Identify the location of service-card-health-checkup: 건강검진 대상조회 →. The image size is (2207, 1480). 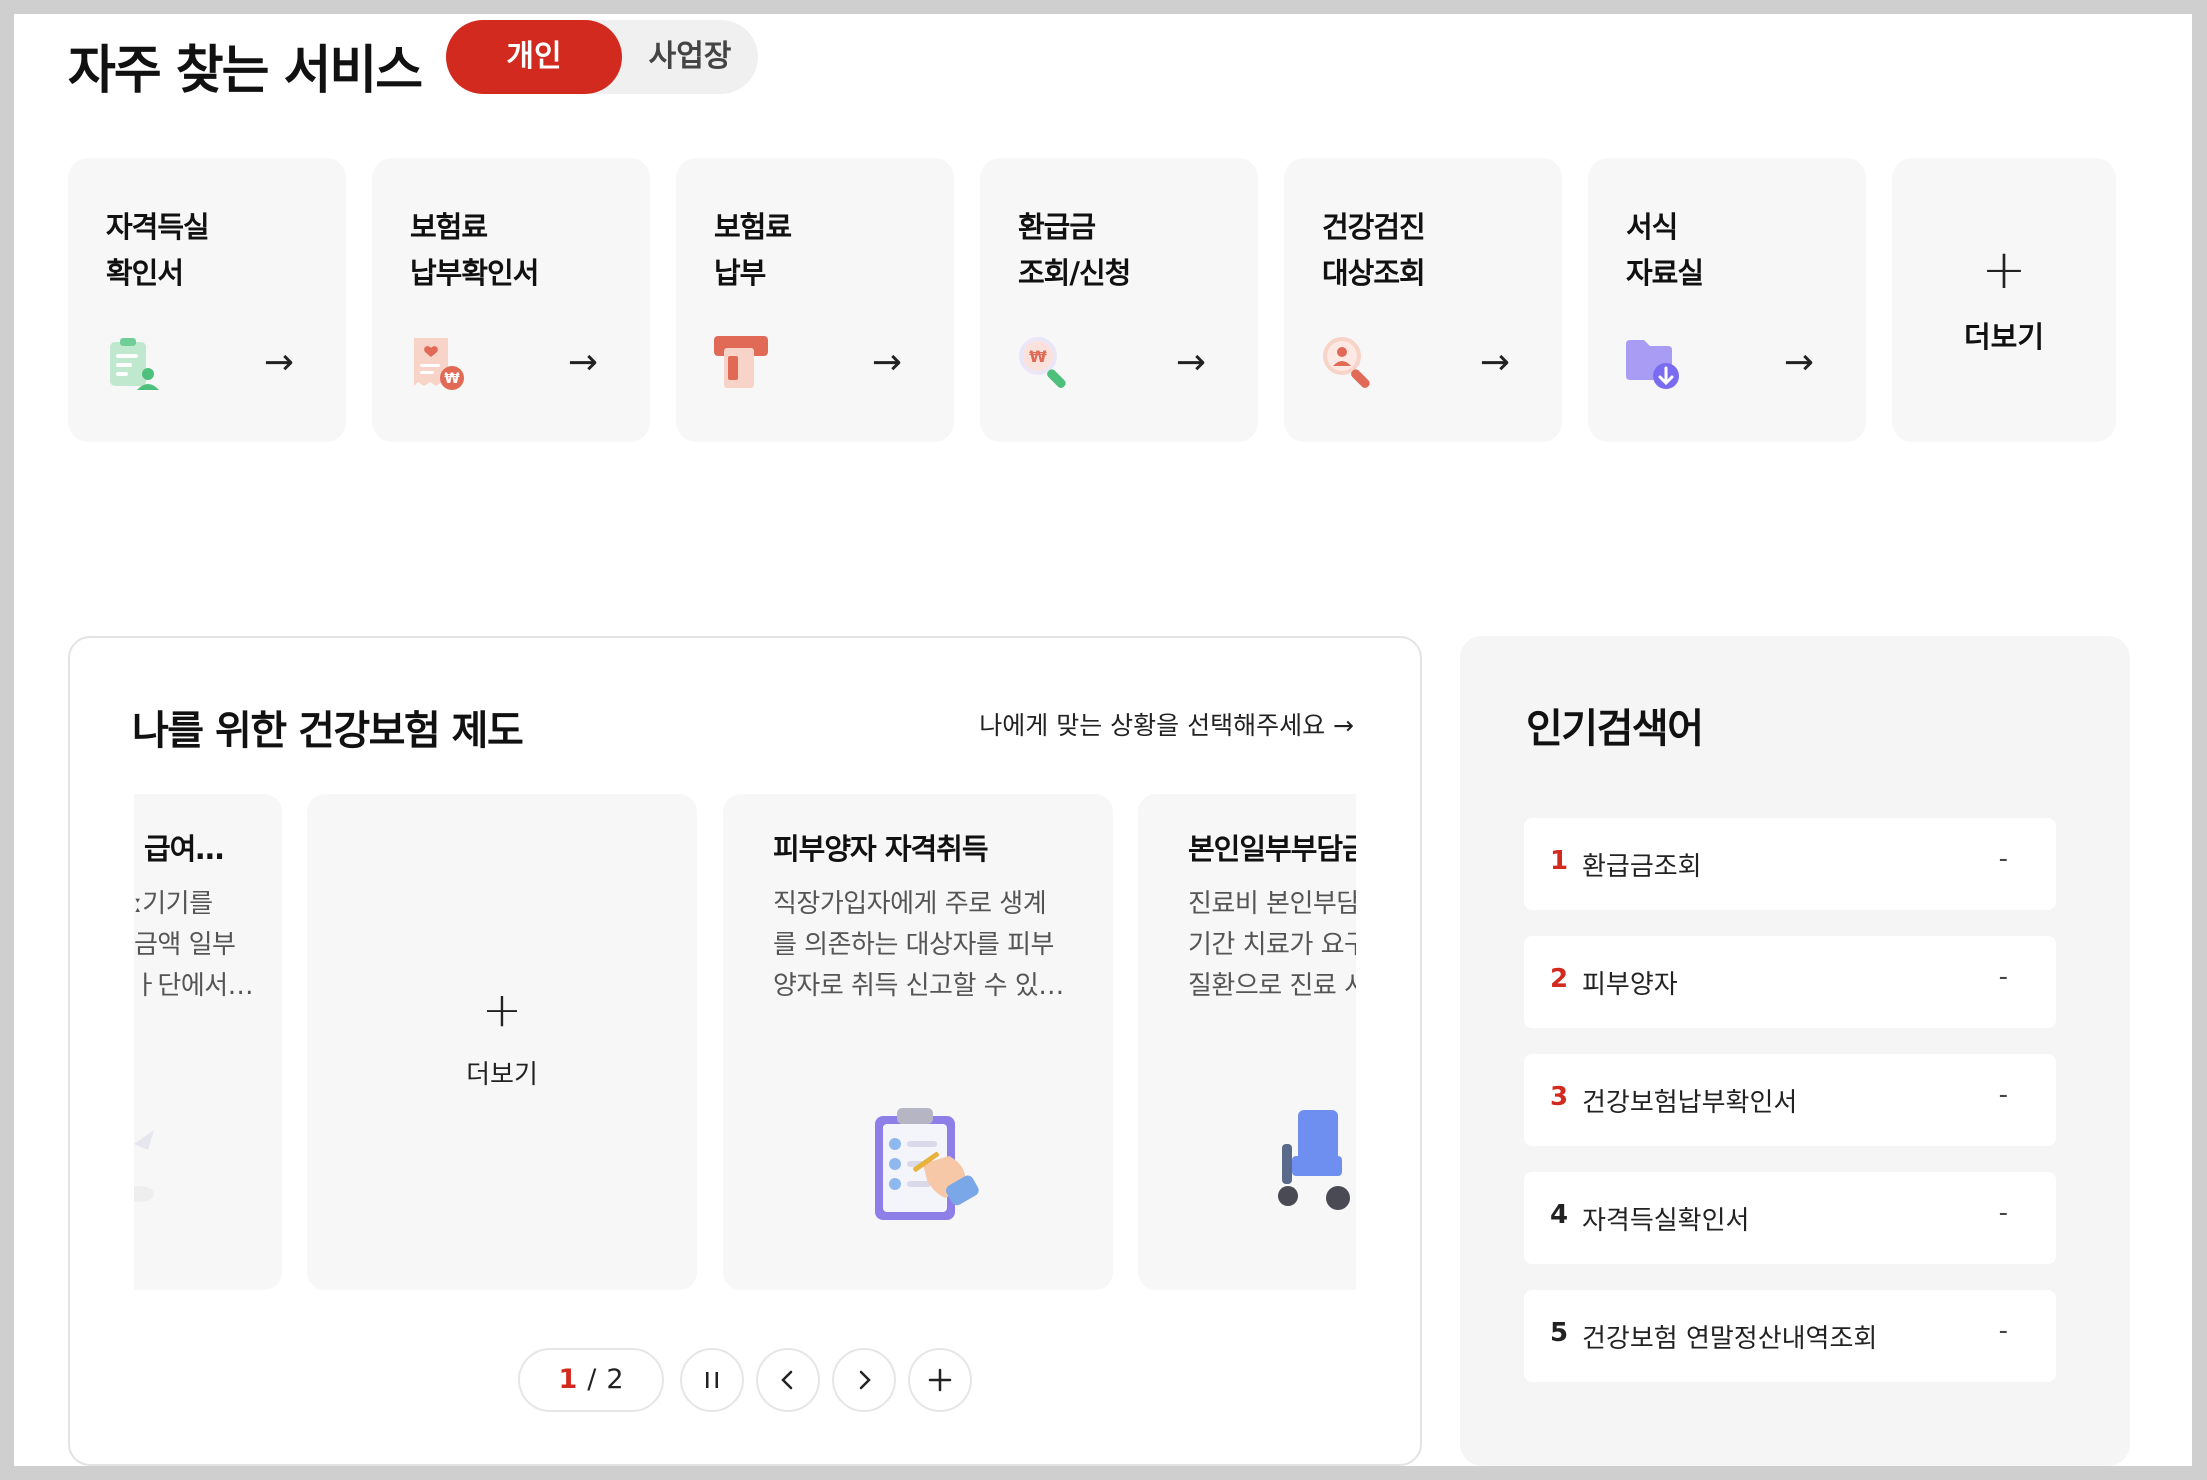
(1423, 300).